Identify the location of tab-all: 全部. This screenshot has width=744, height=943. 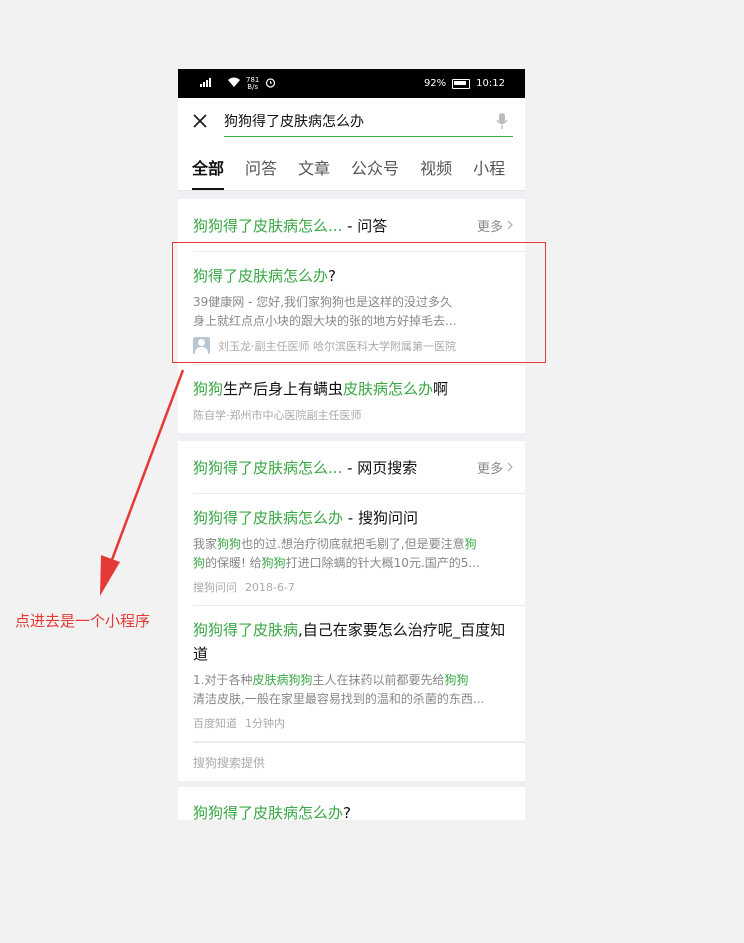
(208, 167).